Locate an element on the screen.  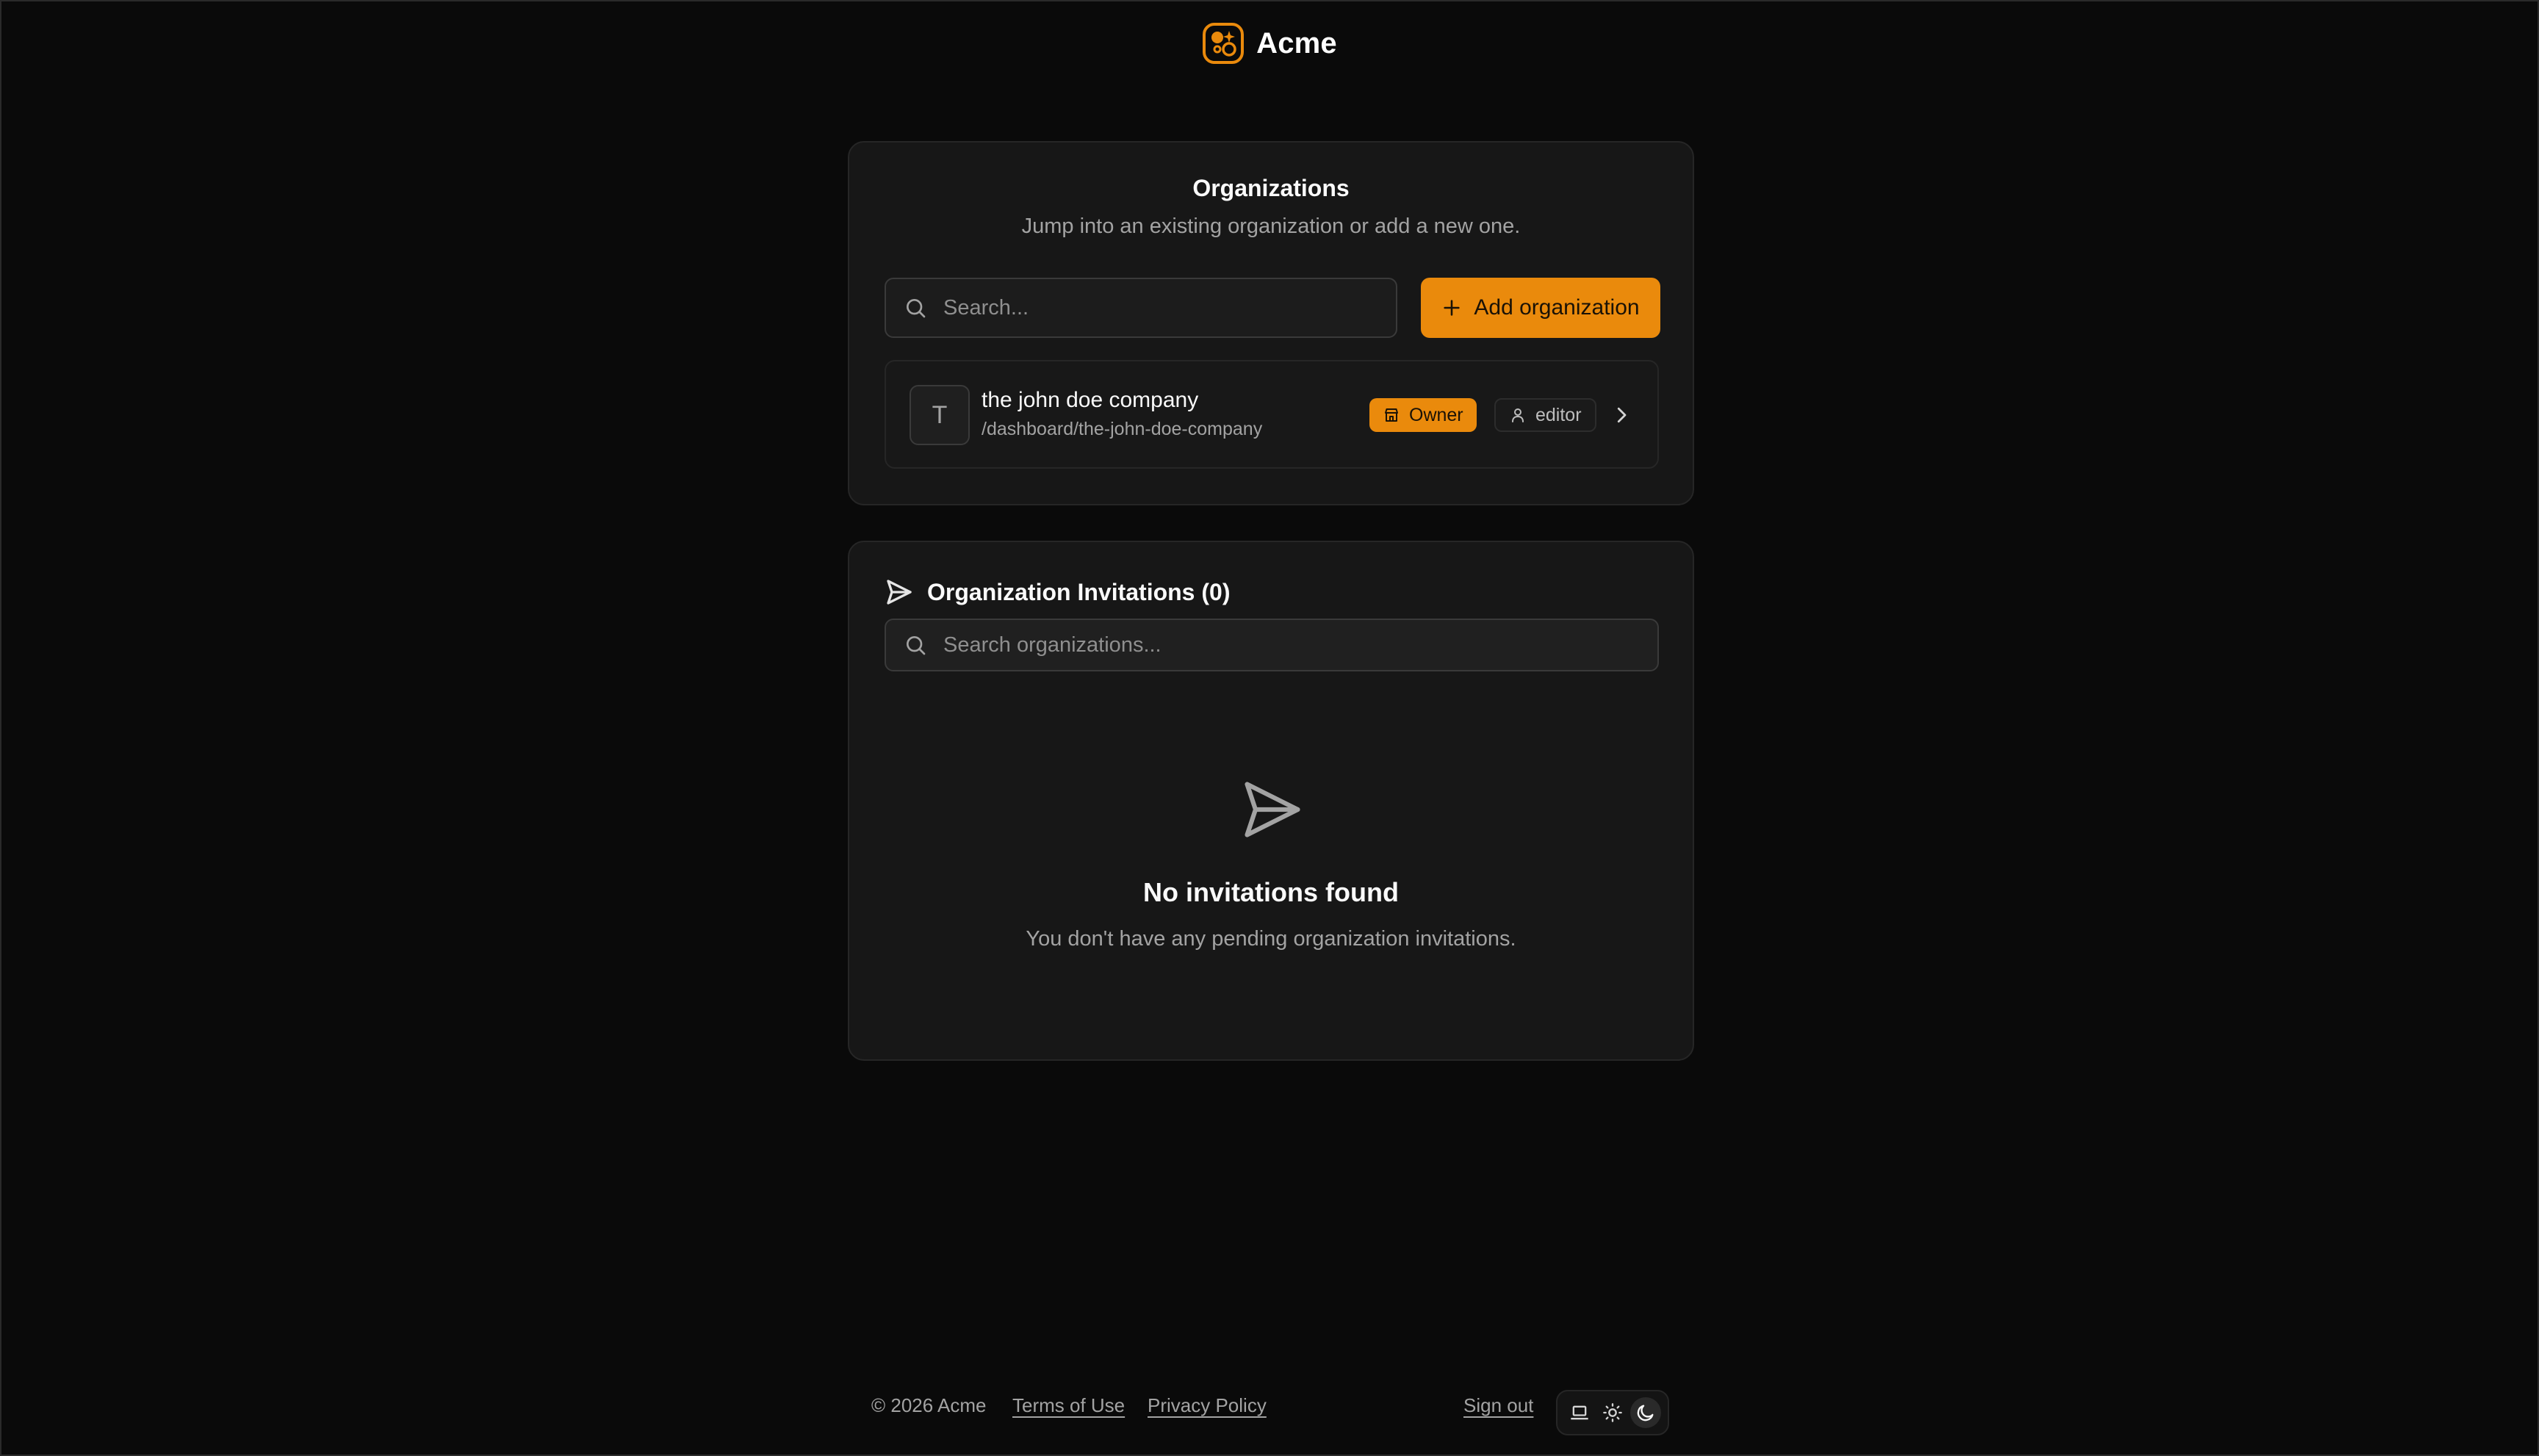
theme-switcher is located at coordinates (1612, 1412).